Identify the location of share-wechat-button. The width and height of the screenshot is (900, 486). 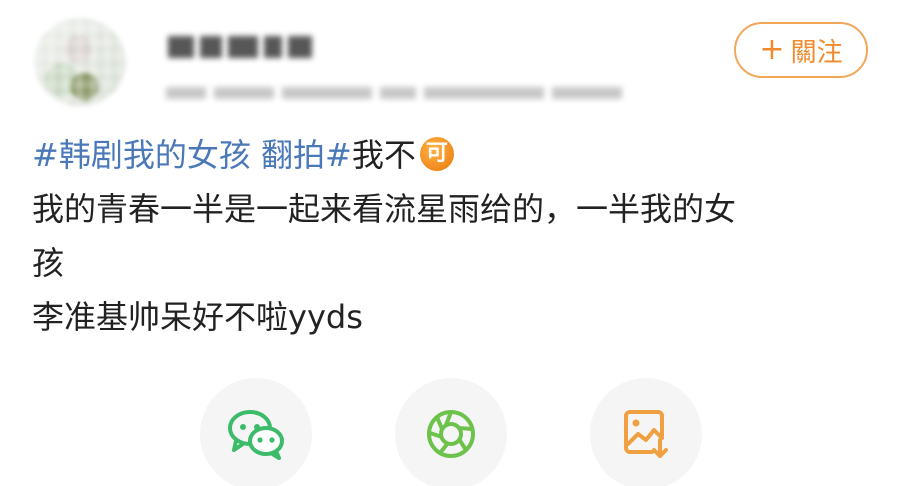
(256, 432).